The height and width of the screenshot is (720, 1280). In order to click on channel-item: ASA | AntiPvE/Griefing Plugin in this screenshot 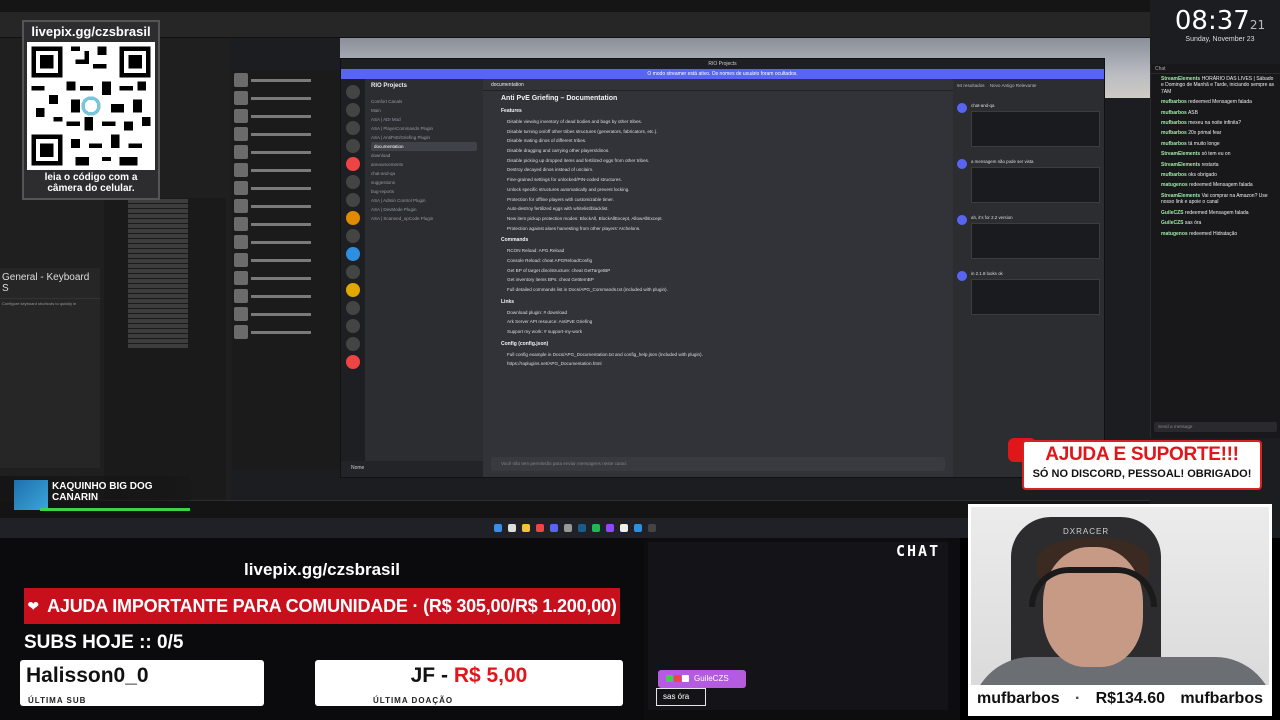, I will do `click(424, 137)`.